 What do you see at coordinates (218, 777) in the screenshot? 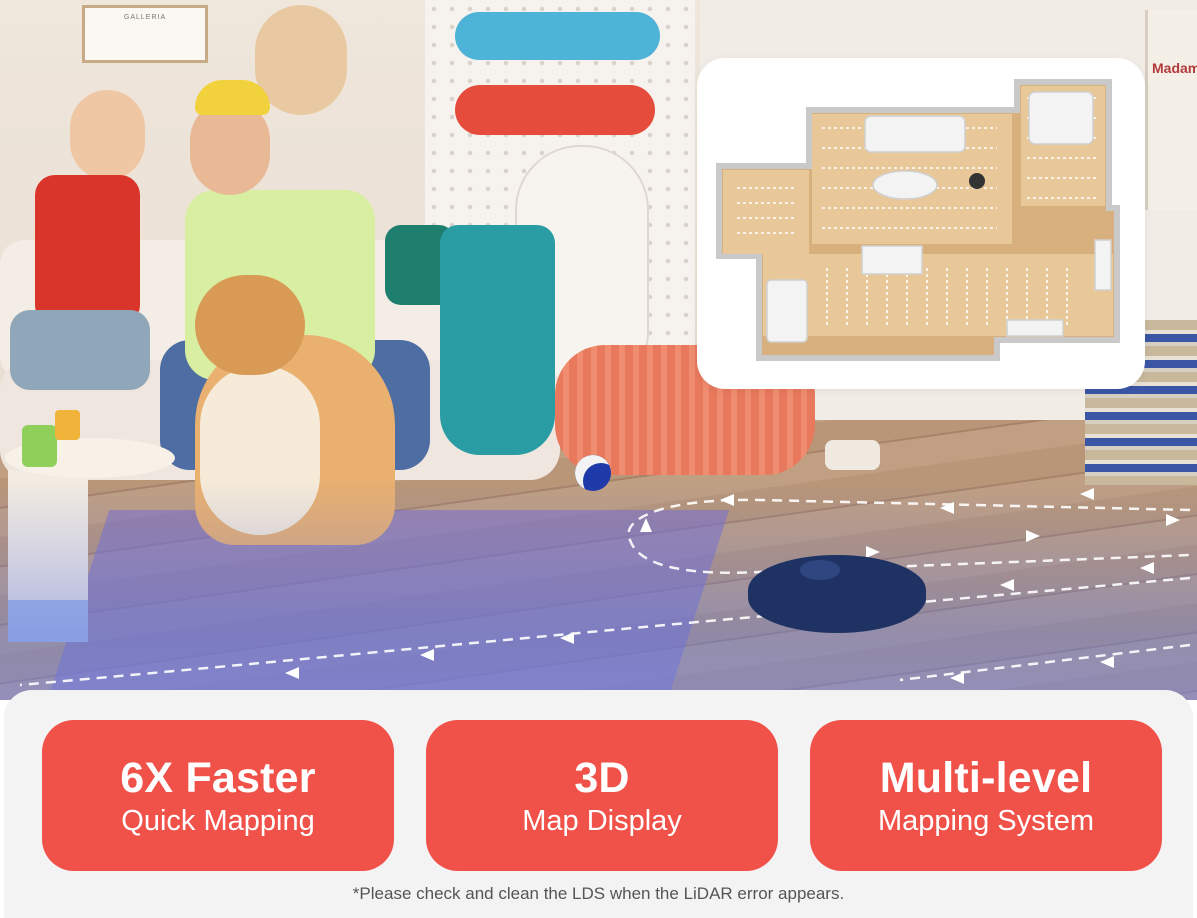
I see `feature-title: 6X Faster` at bounding box center [218, 777].